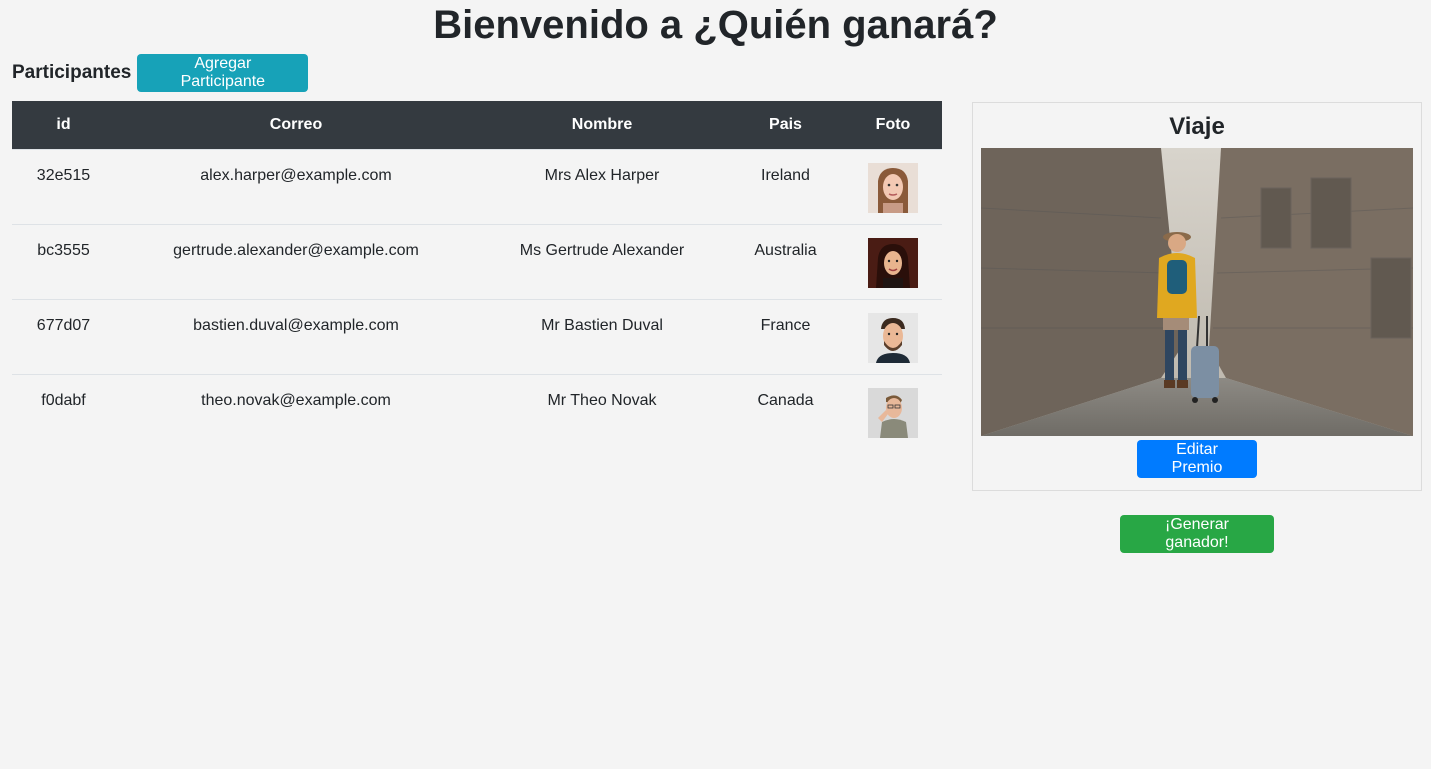 The height and width of the screenshot is (769, 1431). Describe the element at coordinates (63, 337) in the screenshot. I see `cell-id: 677d07` at that location.